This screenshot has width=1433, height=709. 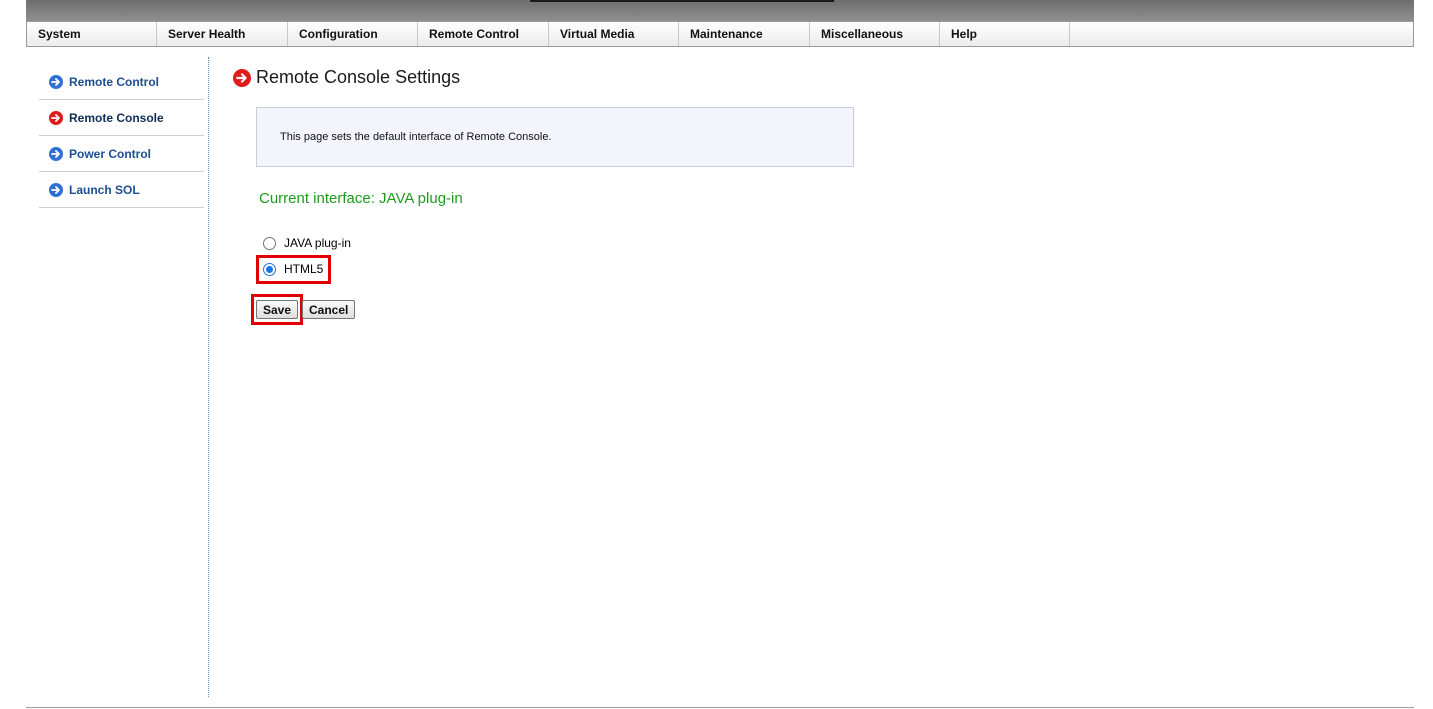 What do you see at coordinates (104, 189) in the screenshot?
I see `sidebar-item-label: Launch SOL` at bounding box center [104, 189].